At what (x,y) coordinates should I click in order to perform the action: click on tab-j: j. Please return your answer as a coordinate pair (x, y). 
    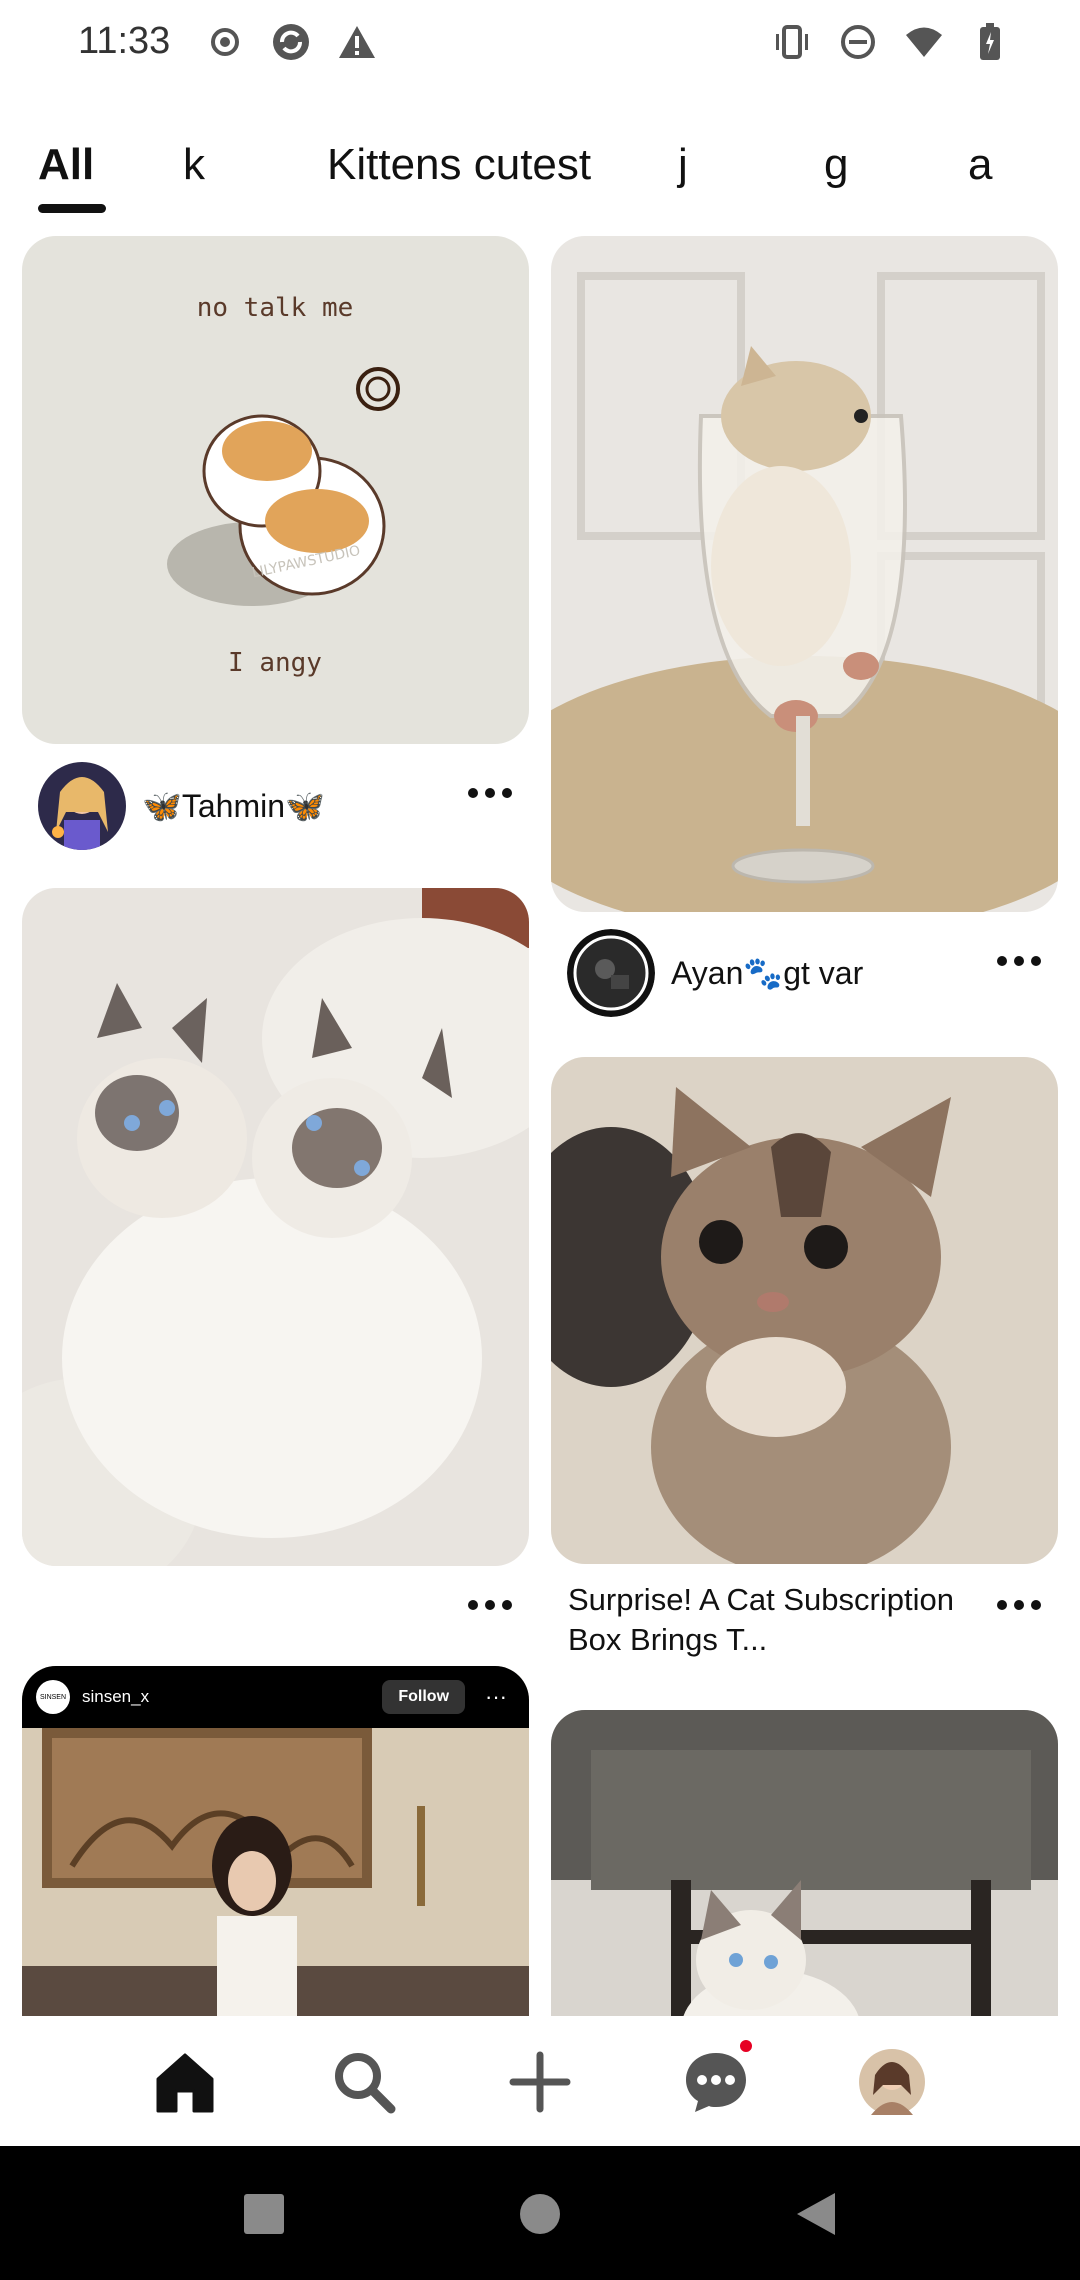
    Looking at the image, I should click on (683, 165).